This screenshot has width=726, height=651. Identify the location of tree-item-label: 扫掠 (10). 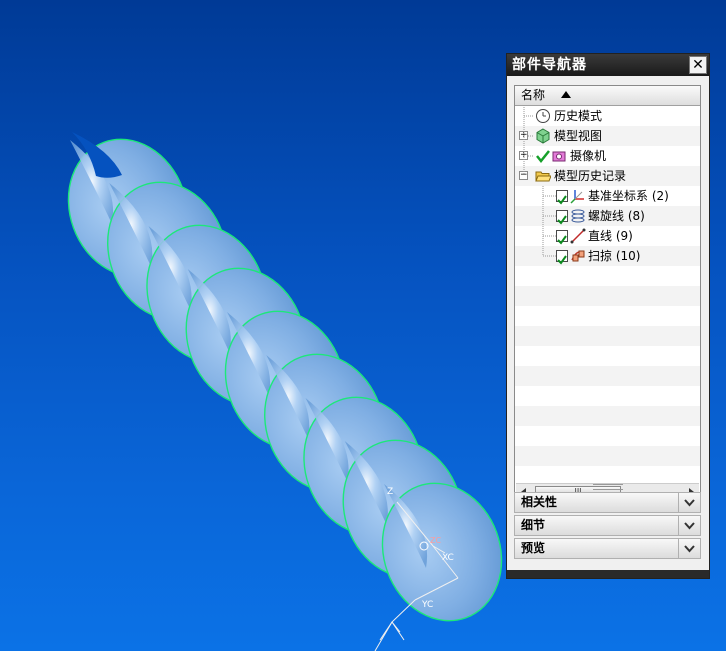
(614, 256).